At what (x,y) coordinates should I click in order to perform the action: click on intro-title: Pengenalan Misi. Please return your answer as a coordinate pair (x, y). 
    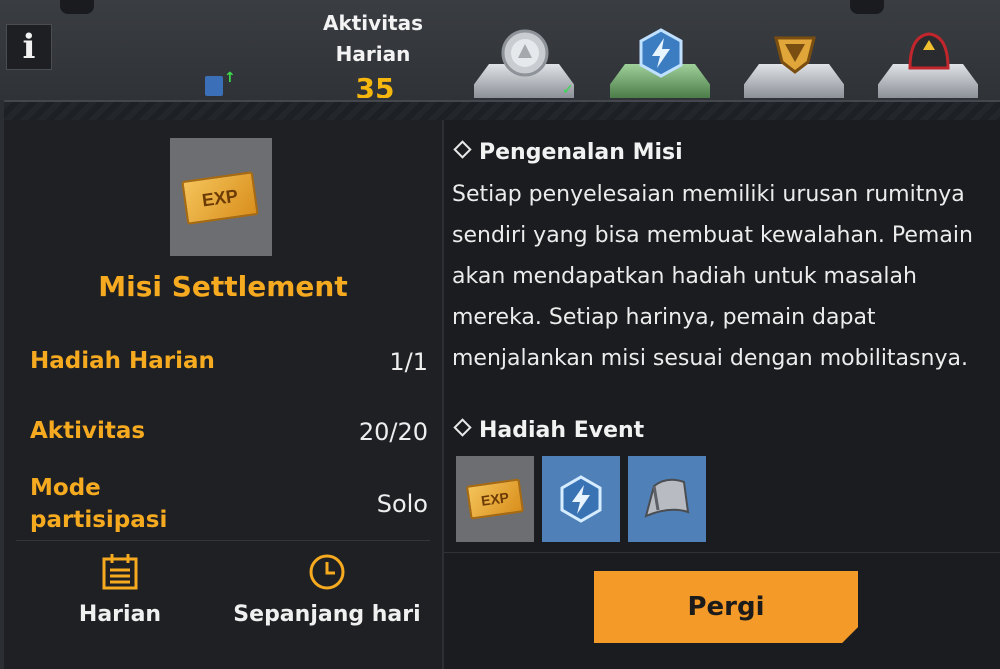
    Looking at the image, I should click on (568, 152).